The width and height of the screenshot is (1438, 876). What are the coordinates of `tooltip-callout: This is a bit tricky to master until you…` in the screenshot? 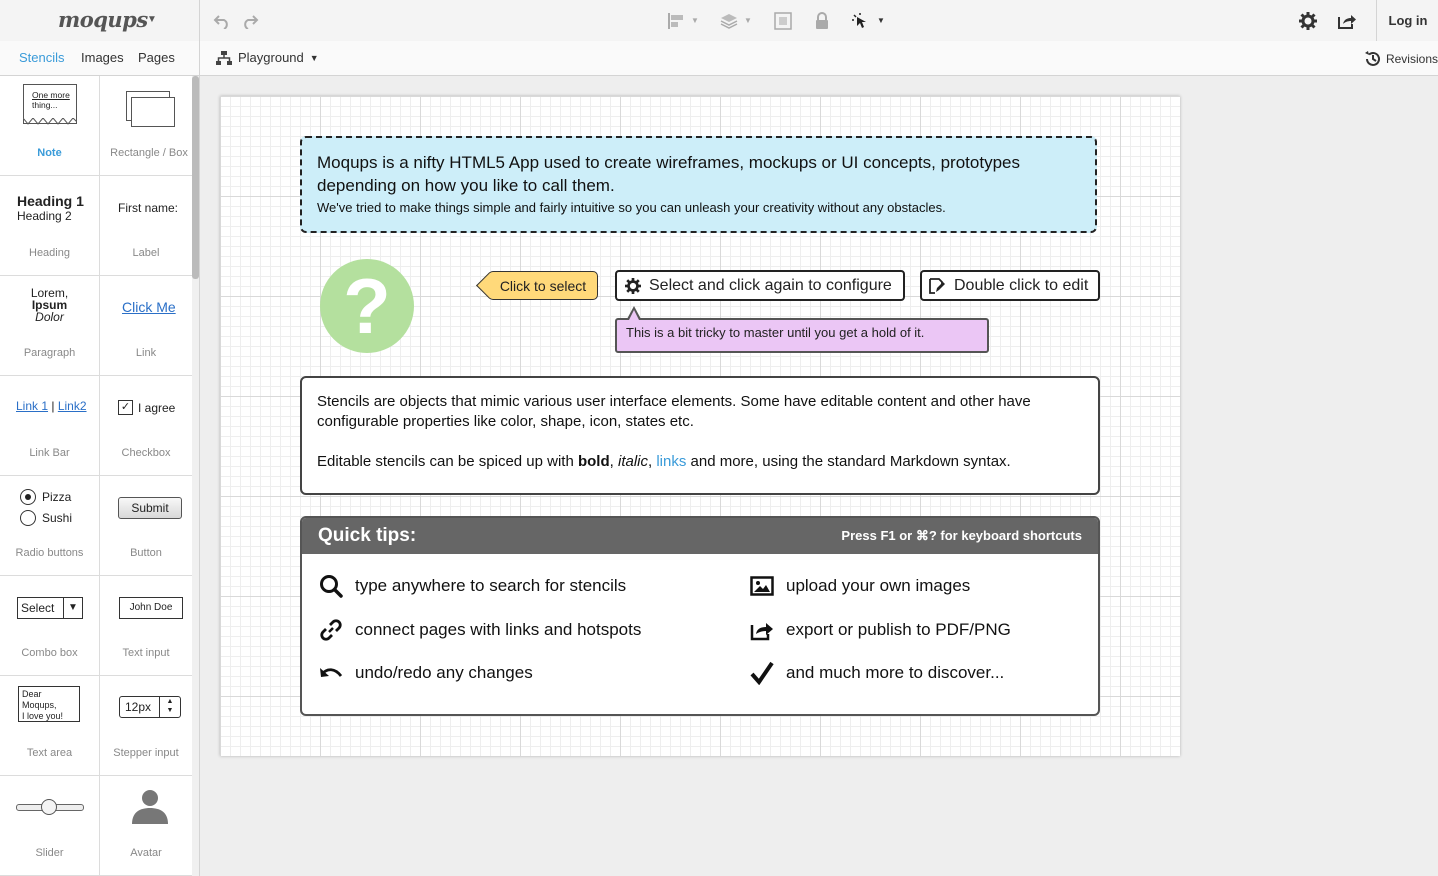 It's located at (802, 335).